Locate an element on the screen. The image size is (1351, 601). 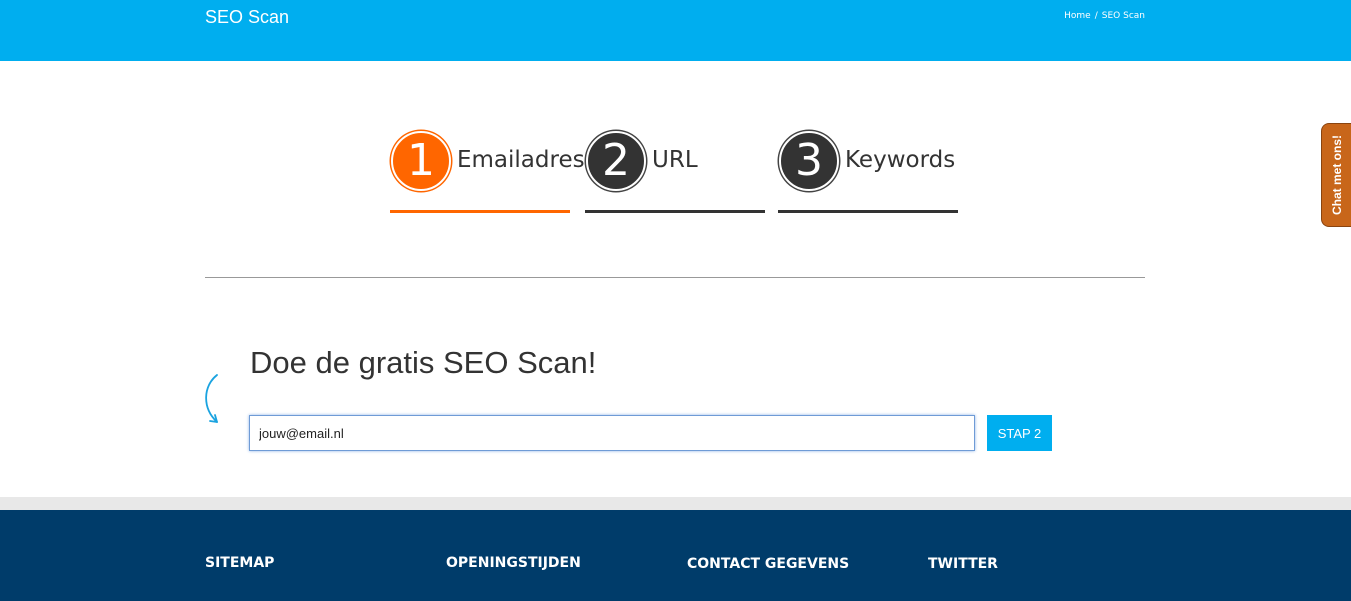
step-2-number-circle: 2 is located at coordinates (616, 161).